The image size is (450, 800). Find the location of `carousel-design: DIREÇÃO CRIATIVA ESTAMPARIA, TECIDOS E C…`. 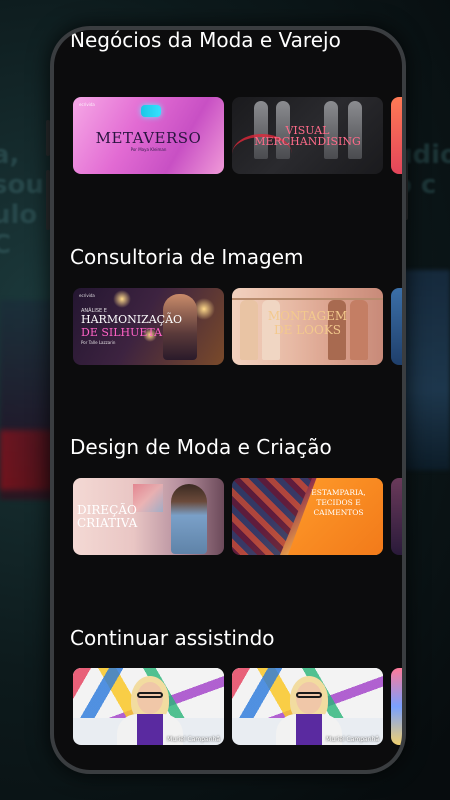

carousel-design: DIREÇÃO CRIATIVA ESTAMPARIA, TECIDOS E C… is located at coordinates (237, 517).